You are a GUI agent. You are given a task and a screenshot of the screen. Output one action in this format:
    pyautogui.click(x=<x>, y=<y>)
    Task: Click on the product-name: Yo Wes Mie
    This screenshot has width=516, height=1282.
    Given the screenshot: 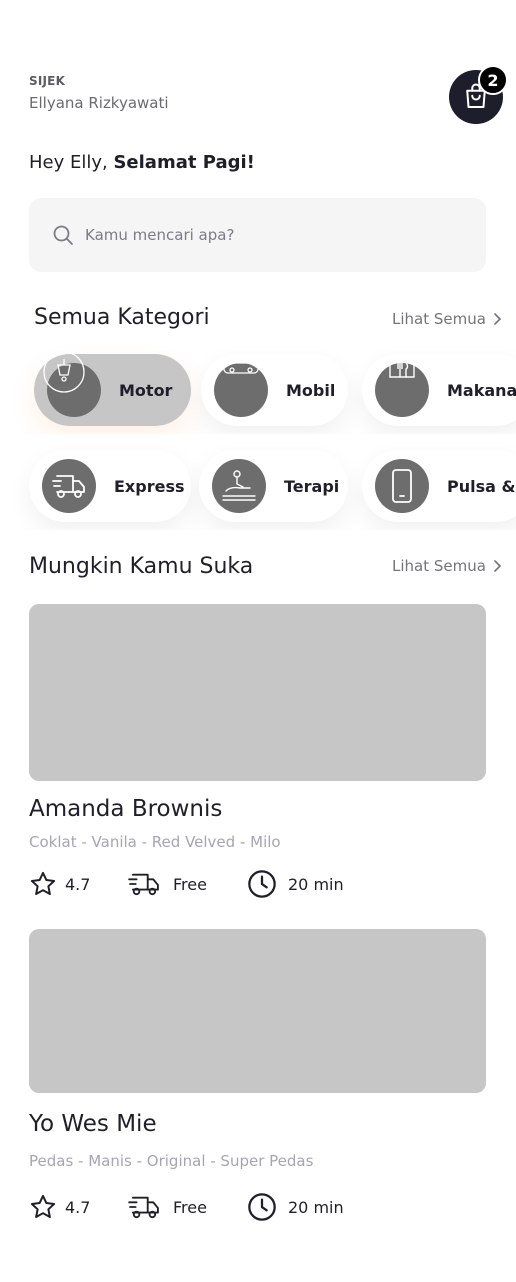 What is the action you would take?
    pyautogui.click(x=93, y=1124)
    